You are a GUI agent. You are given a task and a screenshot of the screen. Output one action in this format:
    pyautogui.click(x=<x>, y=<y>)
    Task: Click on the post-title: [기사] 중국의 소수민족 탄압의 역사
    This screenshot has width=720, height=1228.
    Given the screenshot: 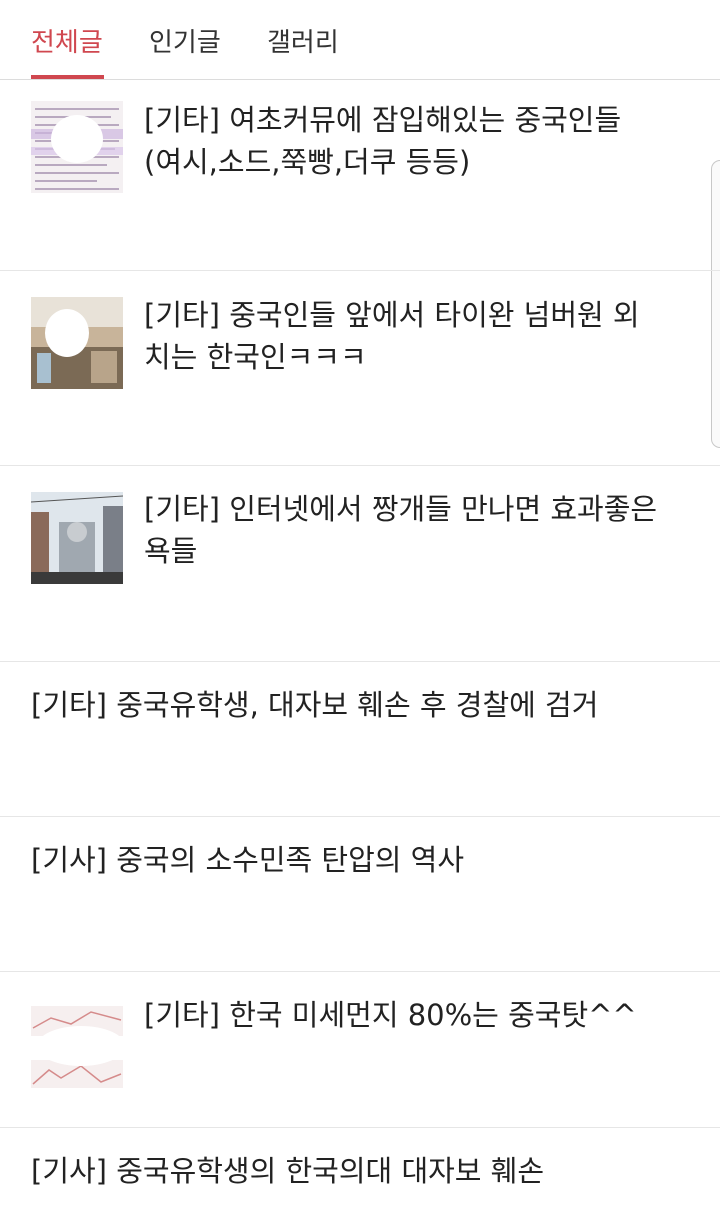 What is the action you would take?
    pyautogui.click(x=361, y=860)
    